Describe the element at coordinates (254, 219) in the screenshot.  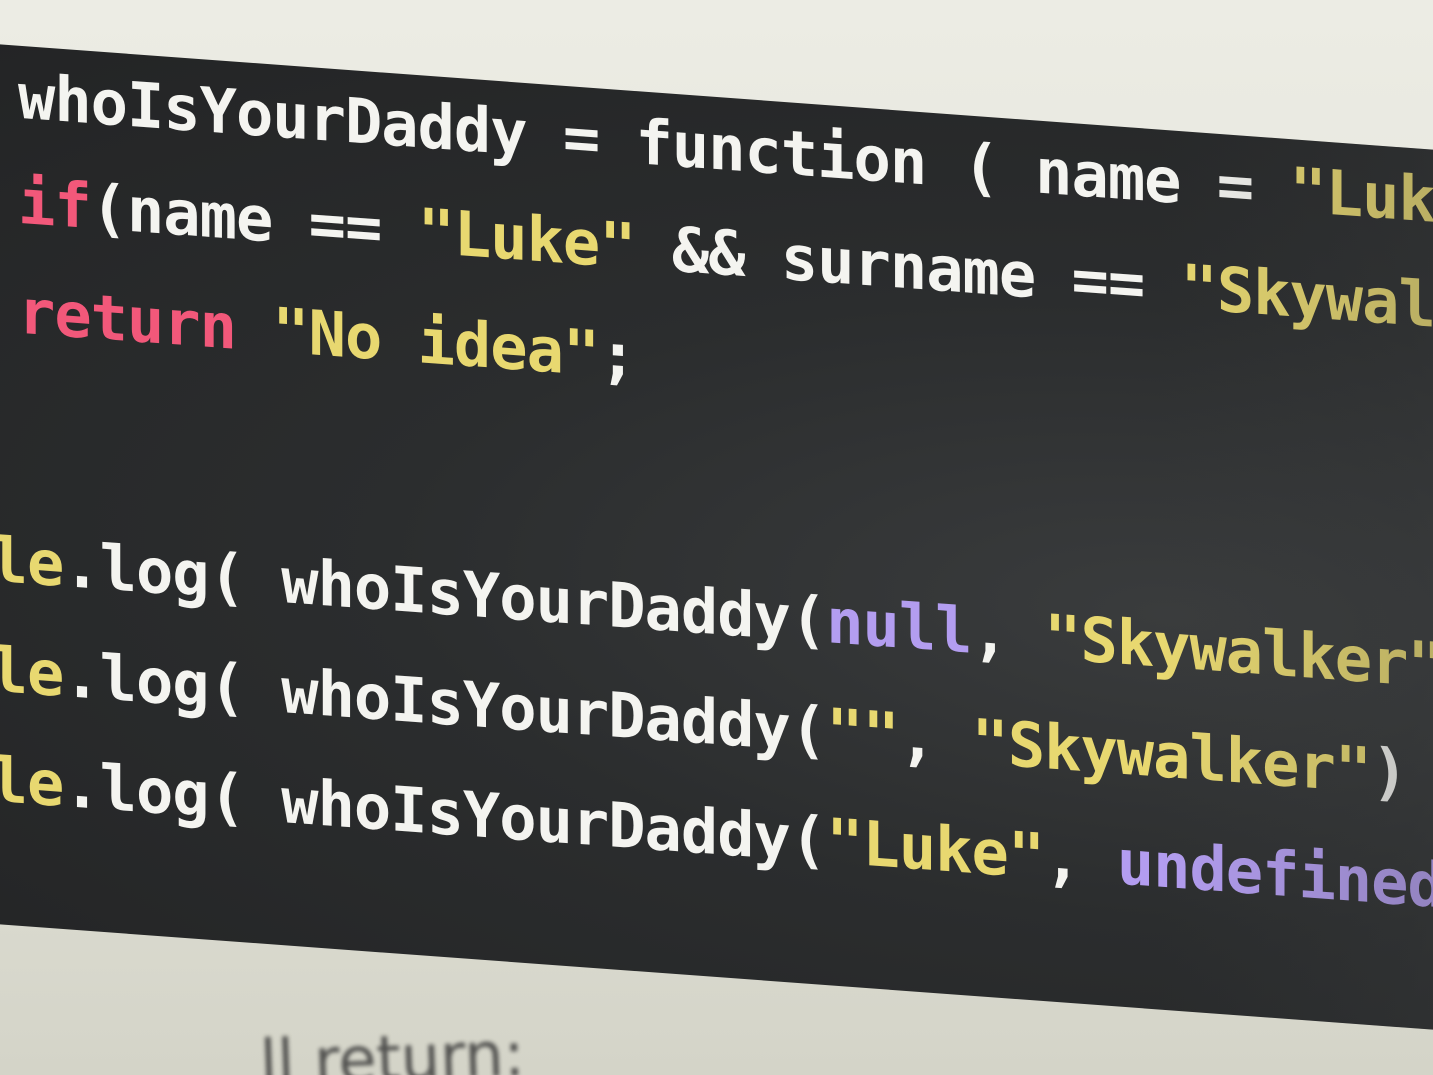
I see `code-token-plain: (name ==` at that location.